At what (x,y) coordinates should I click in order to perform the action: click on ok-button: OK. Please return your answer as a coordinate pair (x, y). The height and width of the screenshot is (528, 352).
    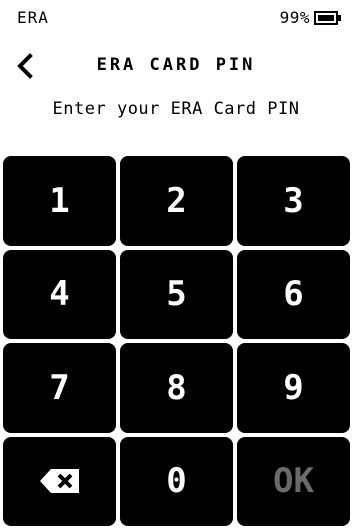
    Looking at the image, I should click on (293, 481).